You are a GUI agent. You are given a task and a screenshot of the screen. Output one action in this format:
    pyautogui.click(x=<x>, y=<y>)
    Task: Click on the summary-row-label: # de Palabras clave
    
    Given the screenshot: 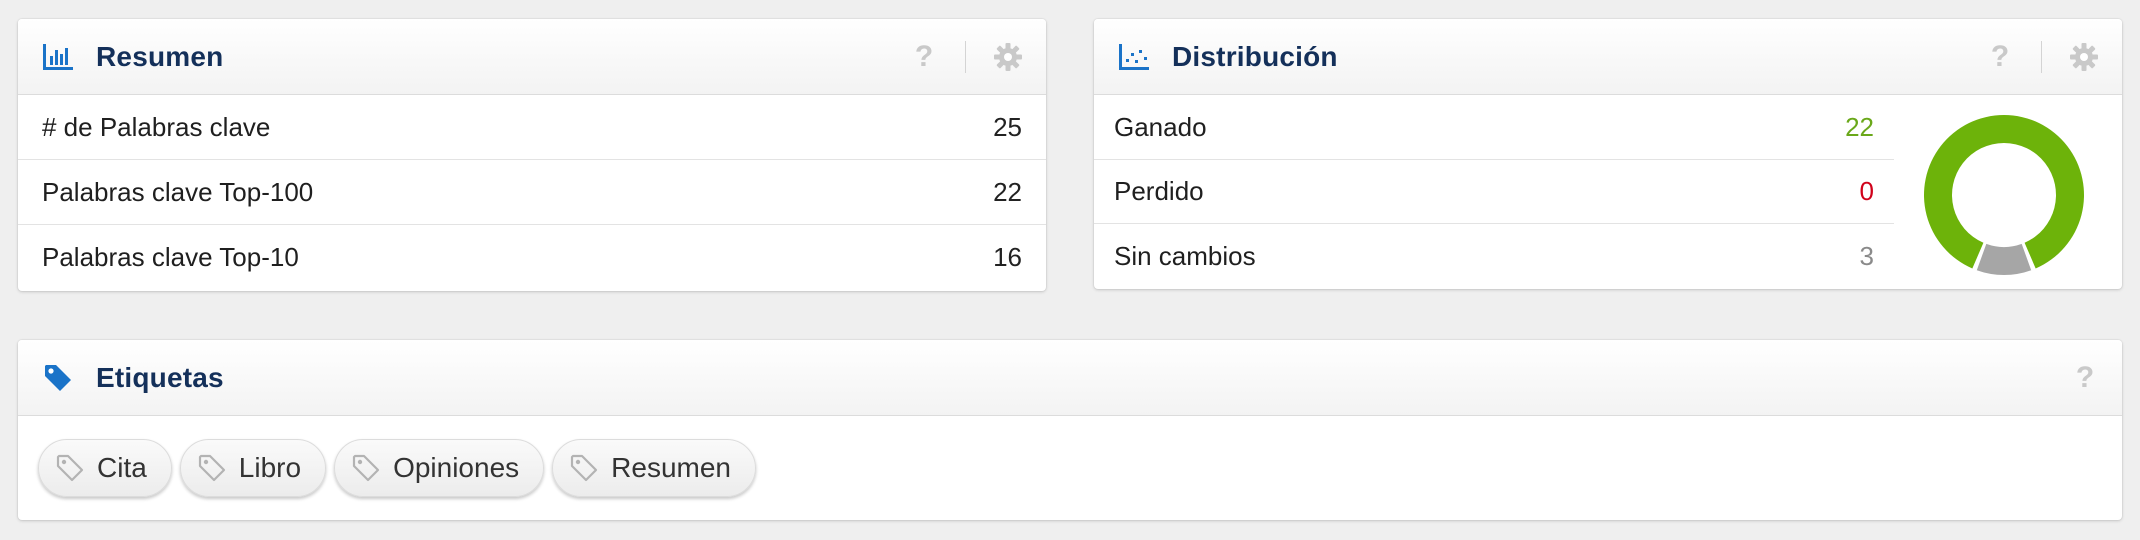 What is the action you would take?
    pyautogui.click(x=156, y=126)
    